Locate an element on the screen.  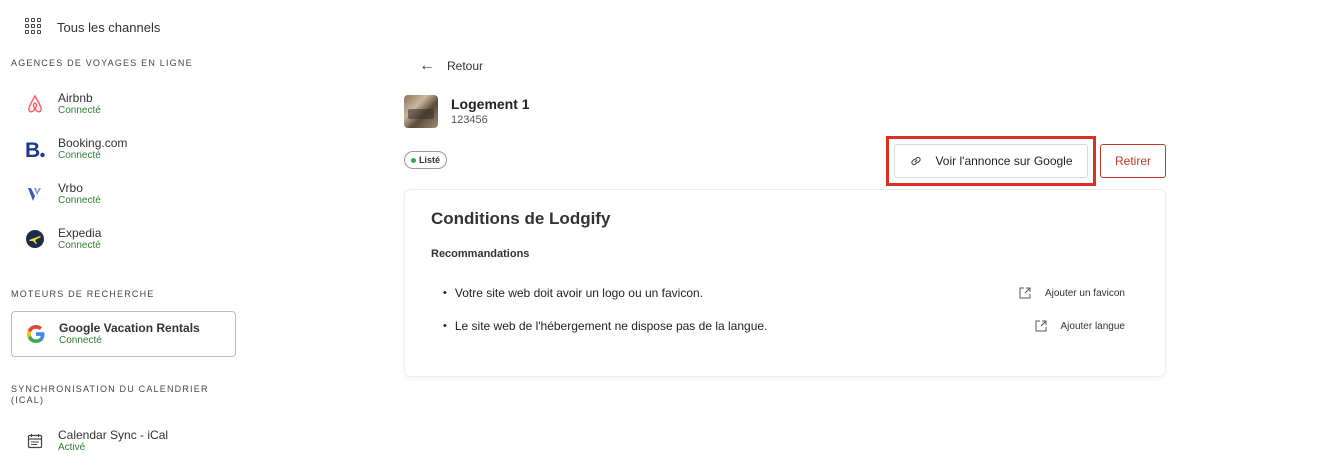
channel-google-vacation-rentals: Google Vacation Rentals Connecté is located at coordinates (123, 334).